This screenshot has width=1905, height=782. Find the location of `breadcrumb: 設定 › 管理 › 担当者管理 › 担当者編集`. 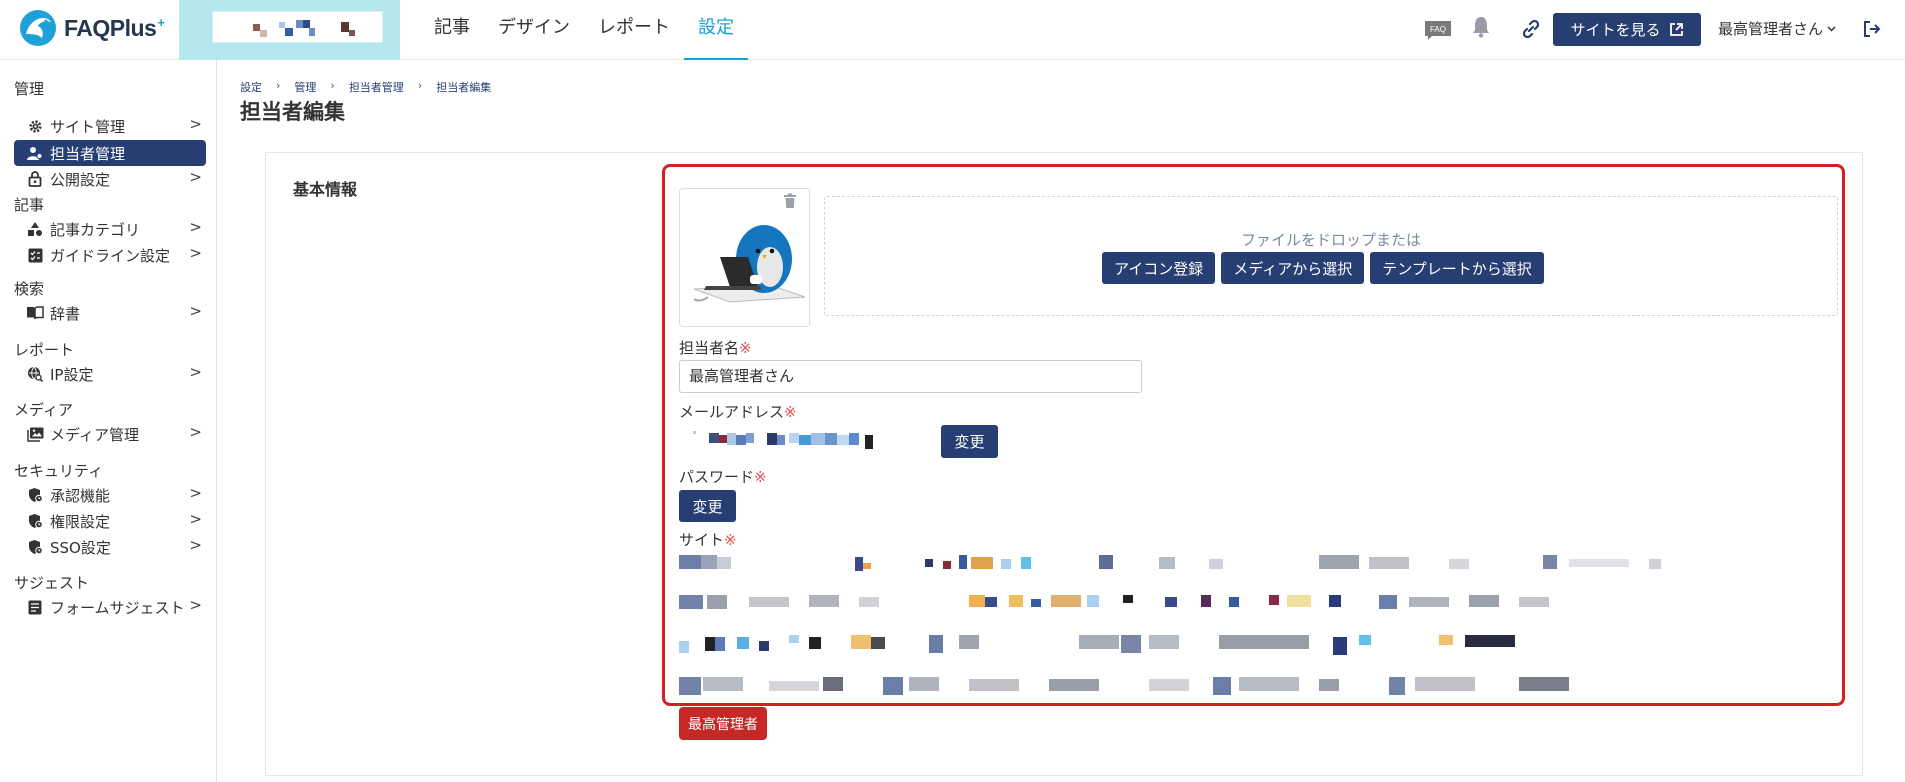

breadcrumb: 設定 › 管理 › 担当者管理 › 担当者編集 is located at coordinates (365, 87).